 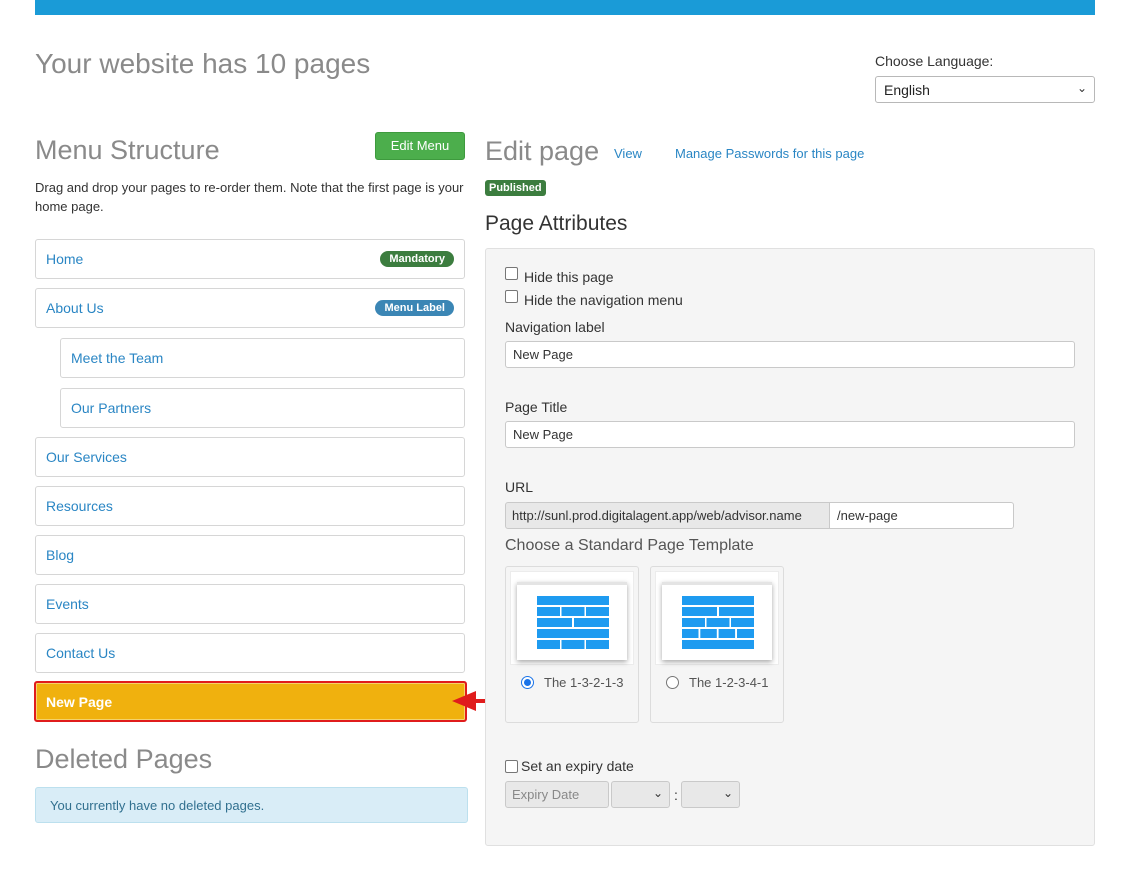 I want to click on menu-item-meet-the-team: Meet the Team, so click(x=262, y=358).